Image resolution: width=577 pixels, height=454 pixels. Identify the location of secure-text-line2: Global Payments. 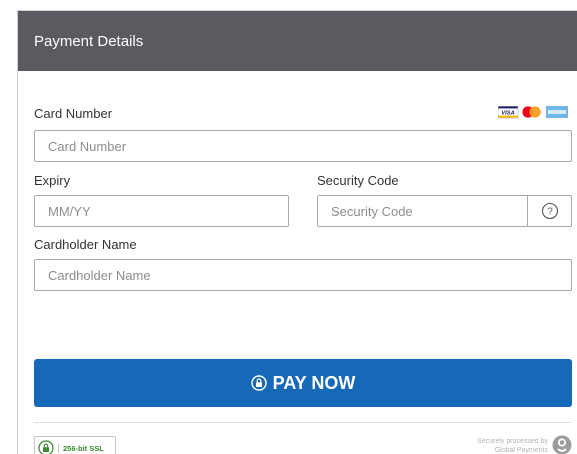
(521, 450).